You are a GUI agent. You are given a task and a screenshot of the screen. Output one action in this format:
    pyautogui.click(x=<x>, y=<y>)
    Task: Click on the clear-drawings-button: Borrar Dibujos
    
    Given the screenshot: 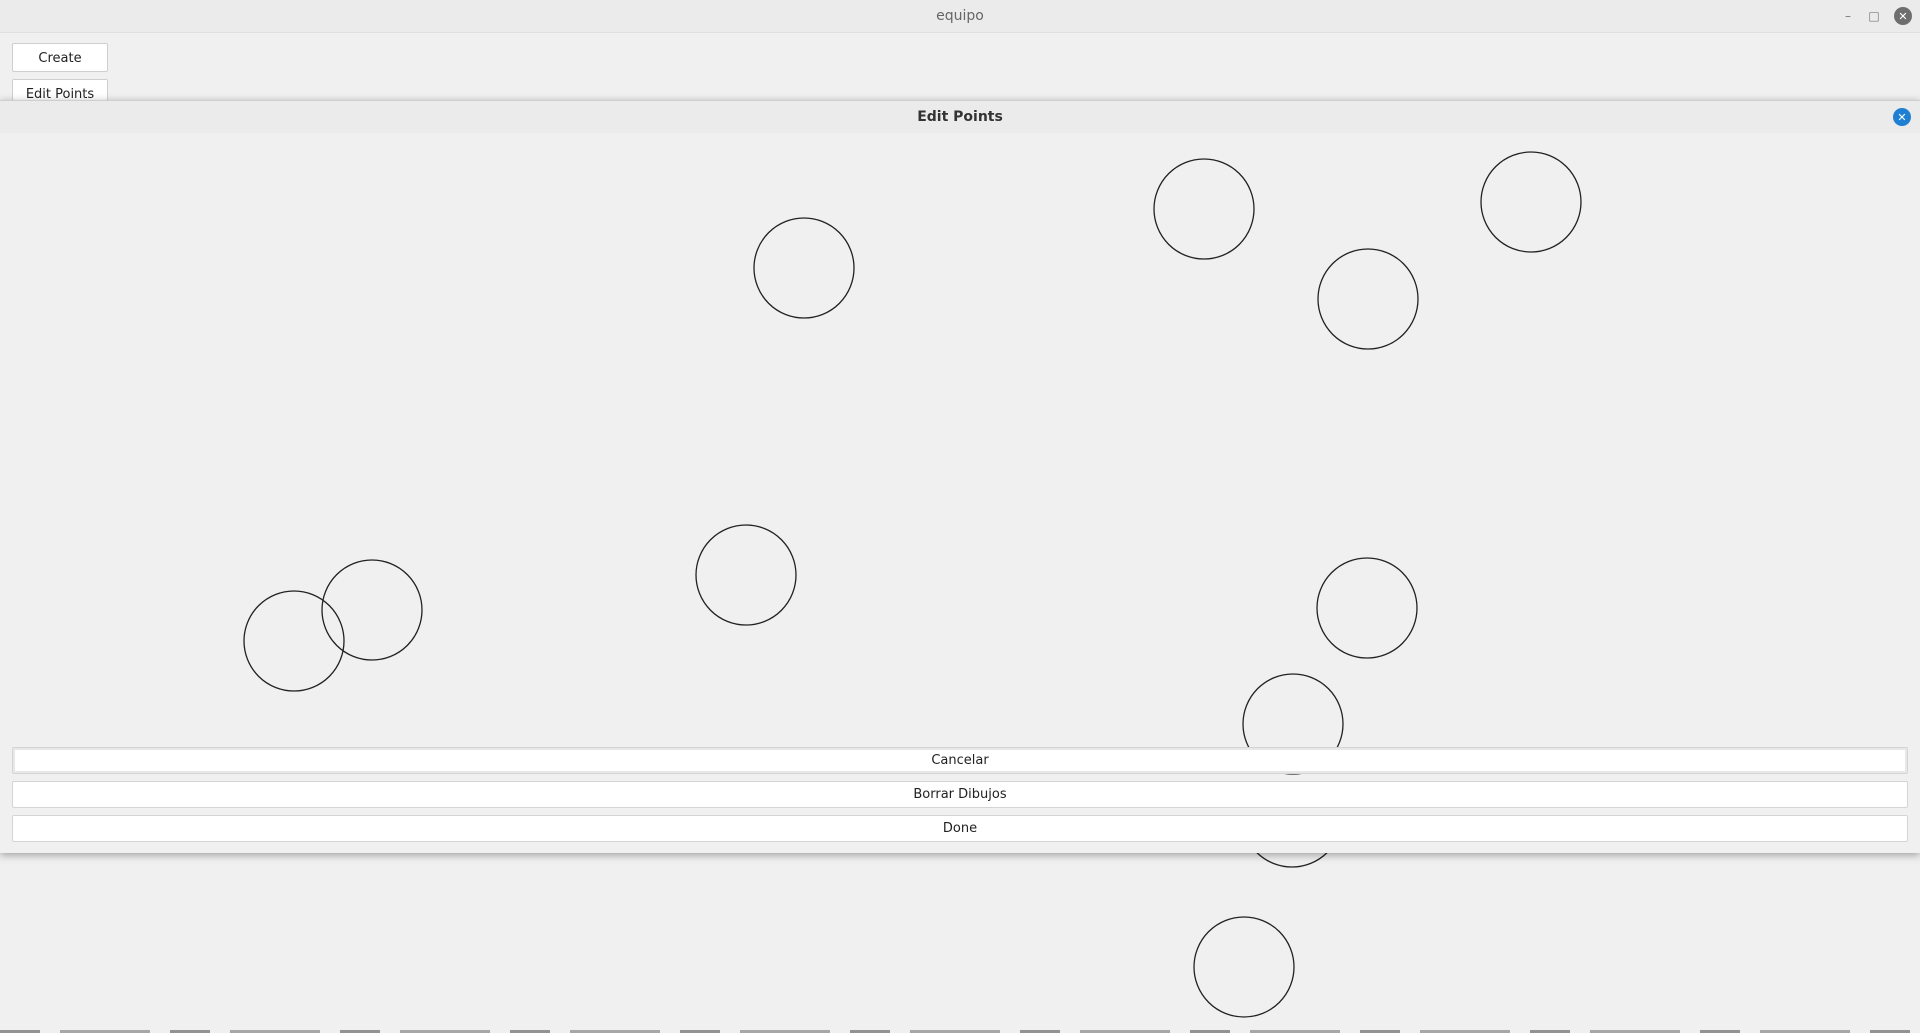 What is the action you would take?
    pyautogui.click(x=960, y=794)
    